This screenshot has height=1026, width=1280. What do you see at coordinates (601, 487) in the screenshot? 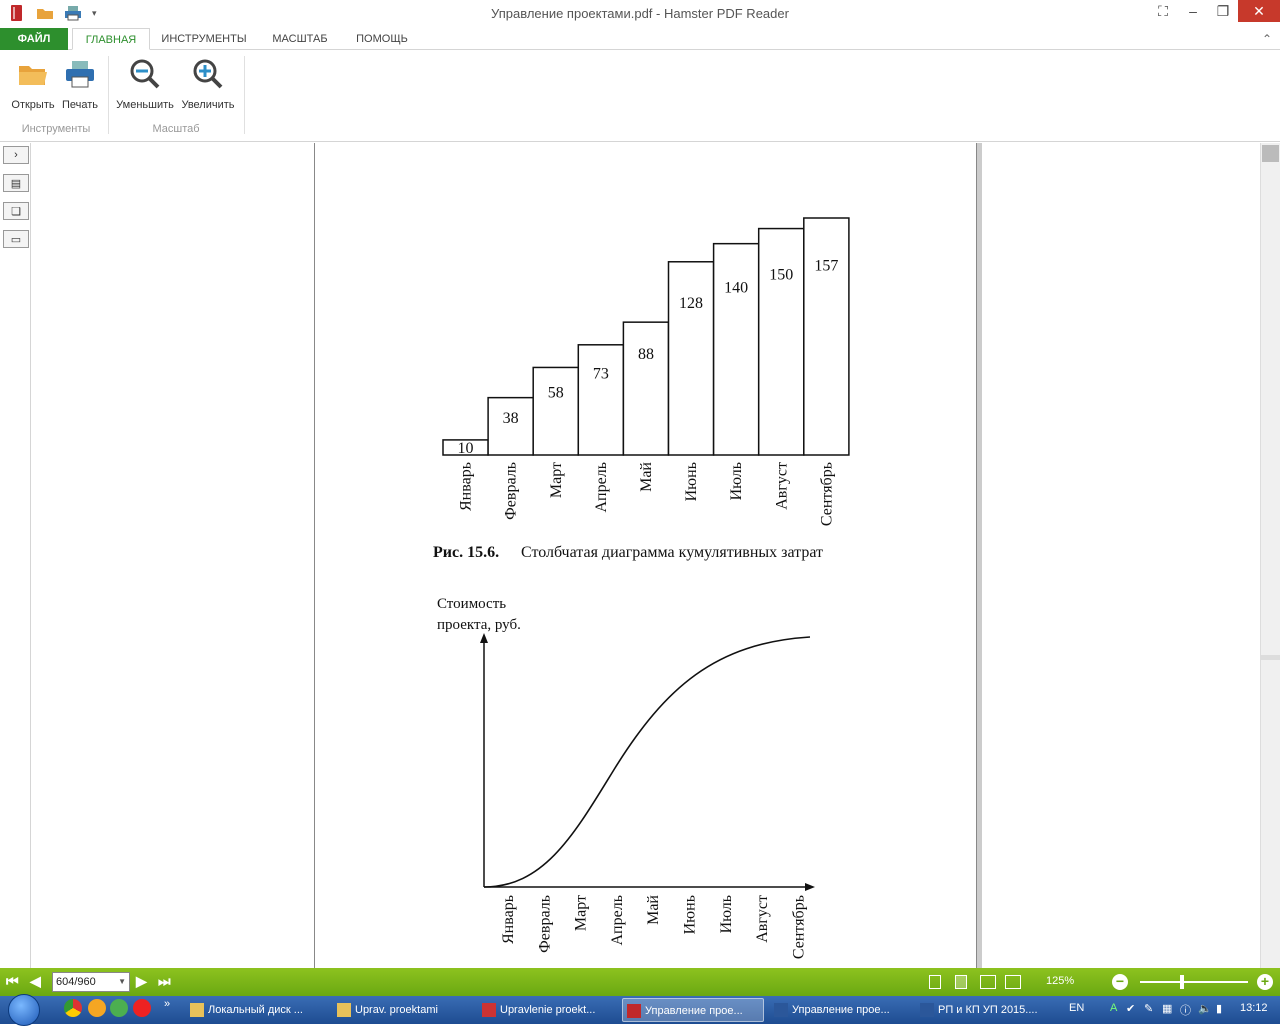
I see `x-tick-label: Апрель` at bounding box center [601, 487].